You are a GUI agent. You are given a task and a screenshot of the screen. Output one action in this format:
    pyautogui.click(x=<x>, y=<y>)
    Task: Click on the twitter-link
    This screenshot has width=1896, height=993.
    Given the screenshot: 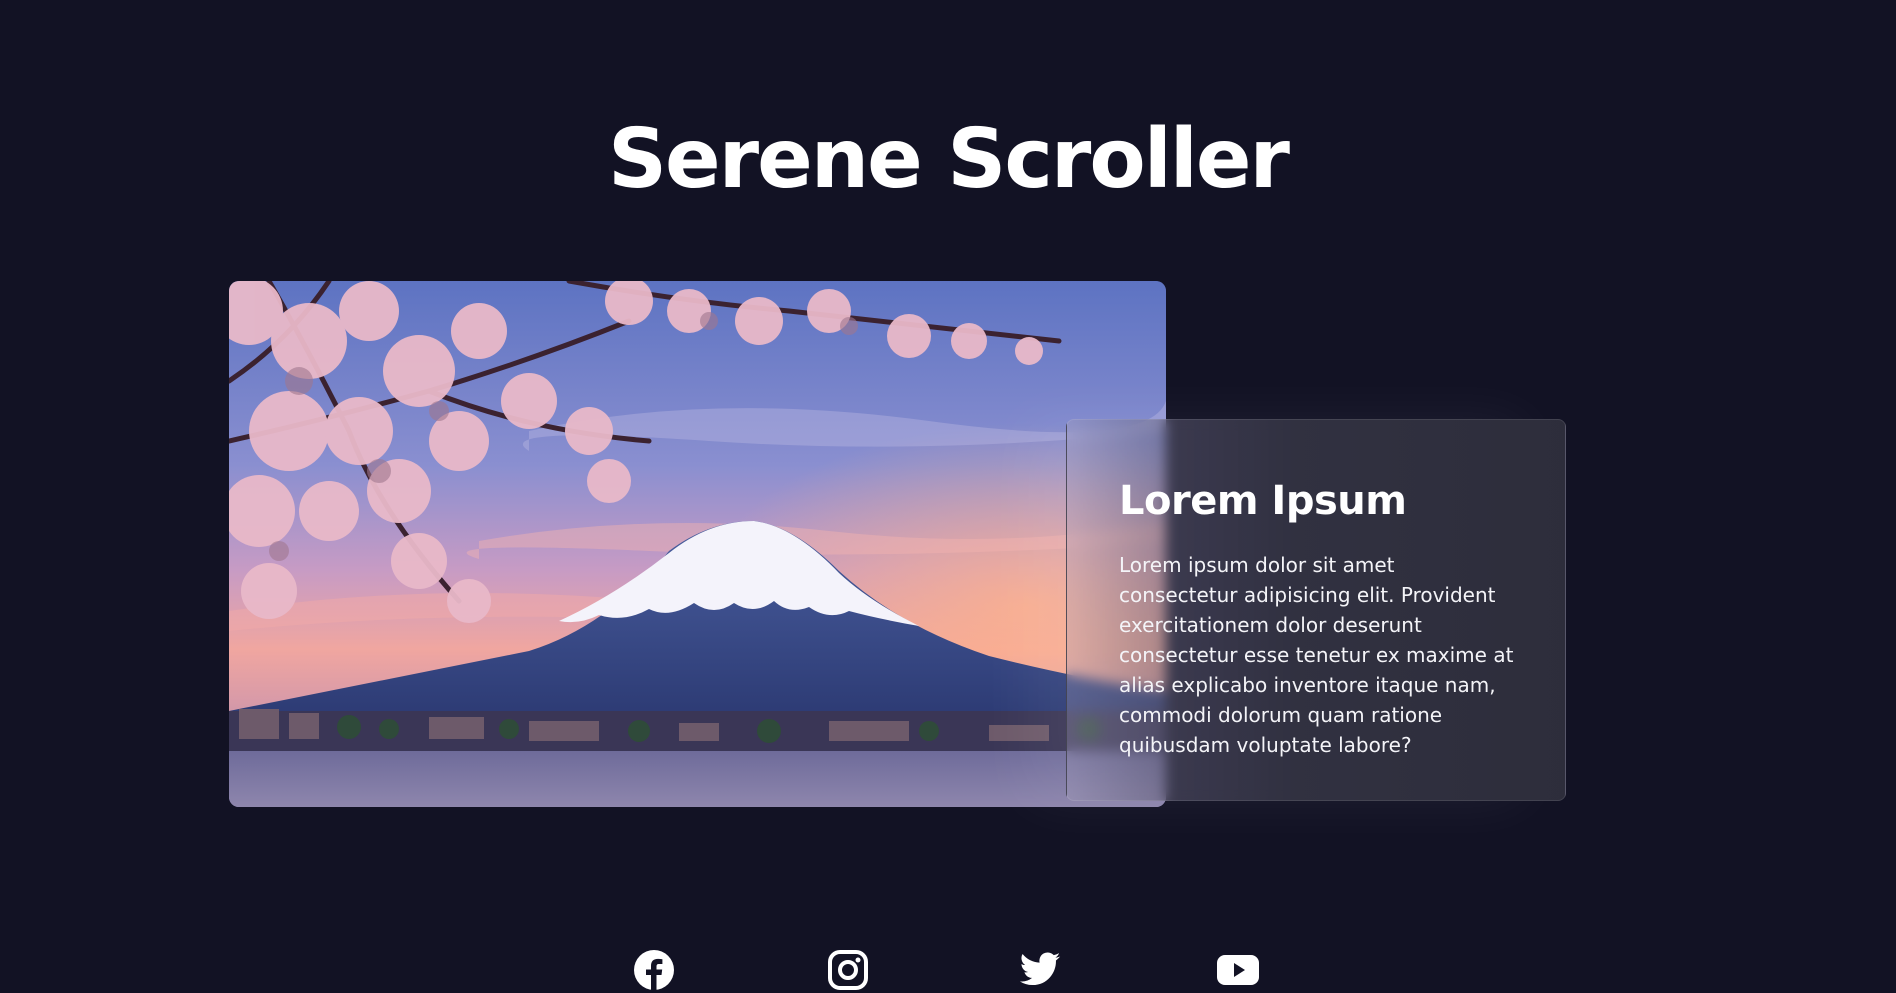 What is the action you would take?
    pyautogui.click(x=1040, y=970)
    